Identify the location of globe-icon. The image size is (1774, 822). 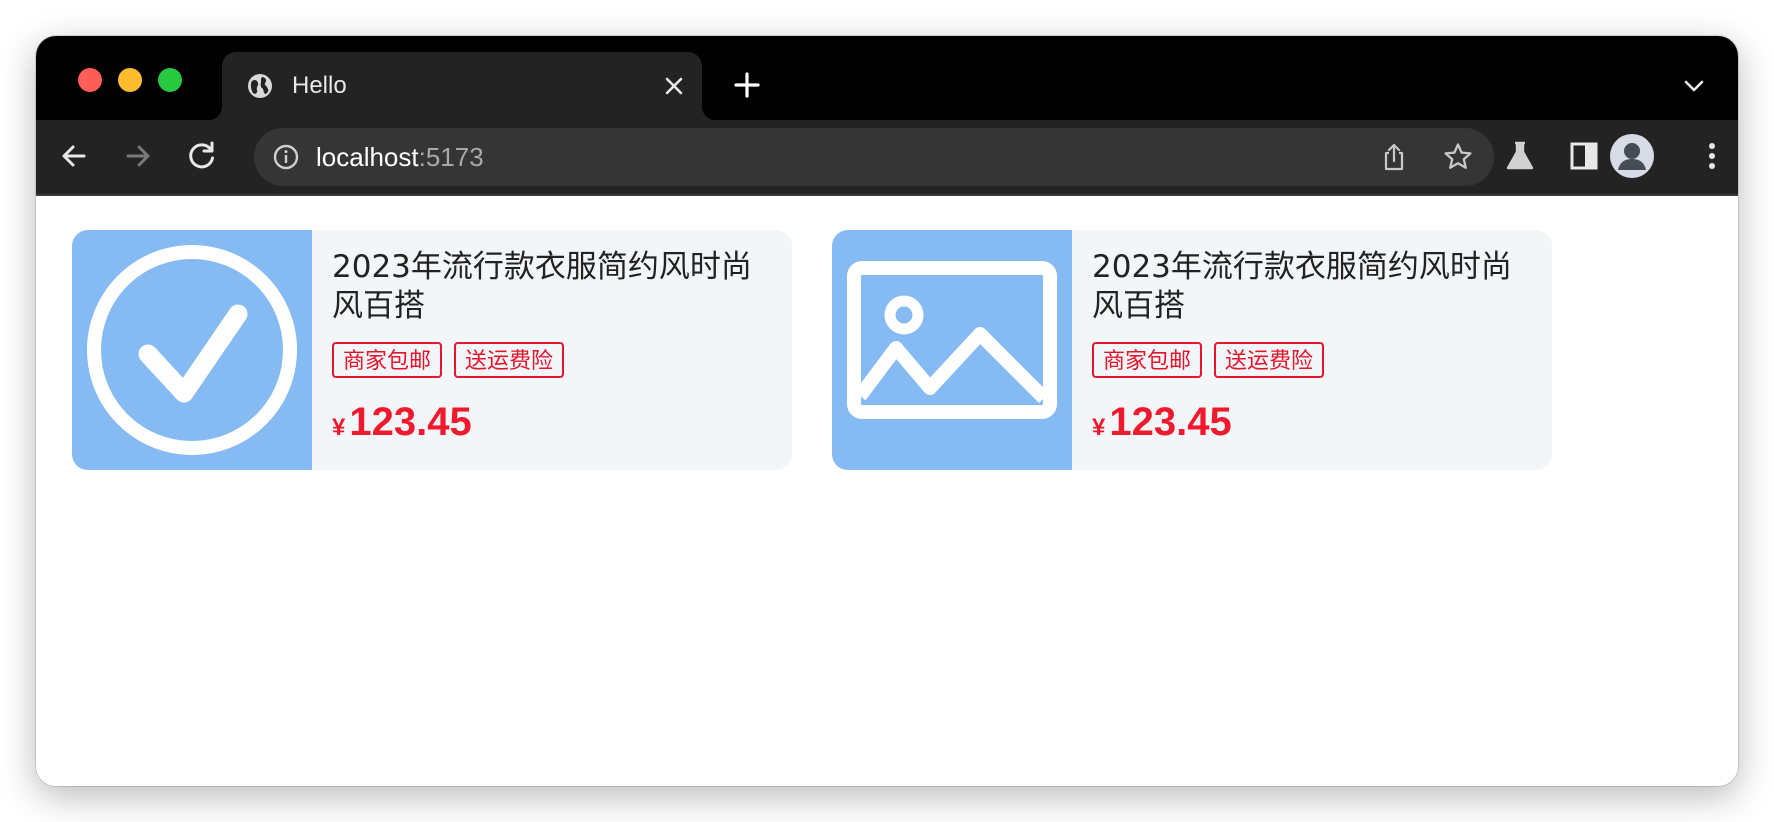
(260, 86).